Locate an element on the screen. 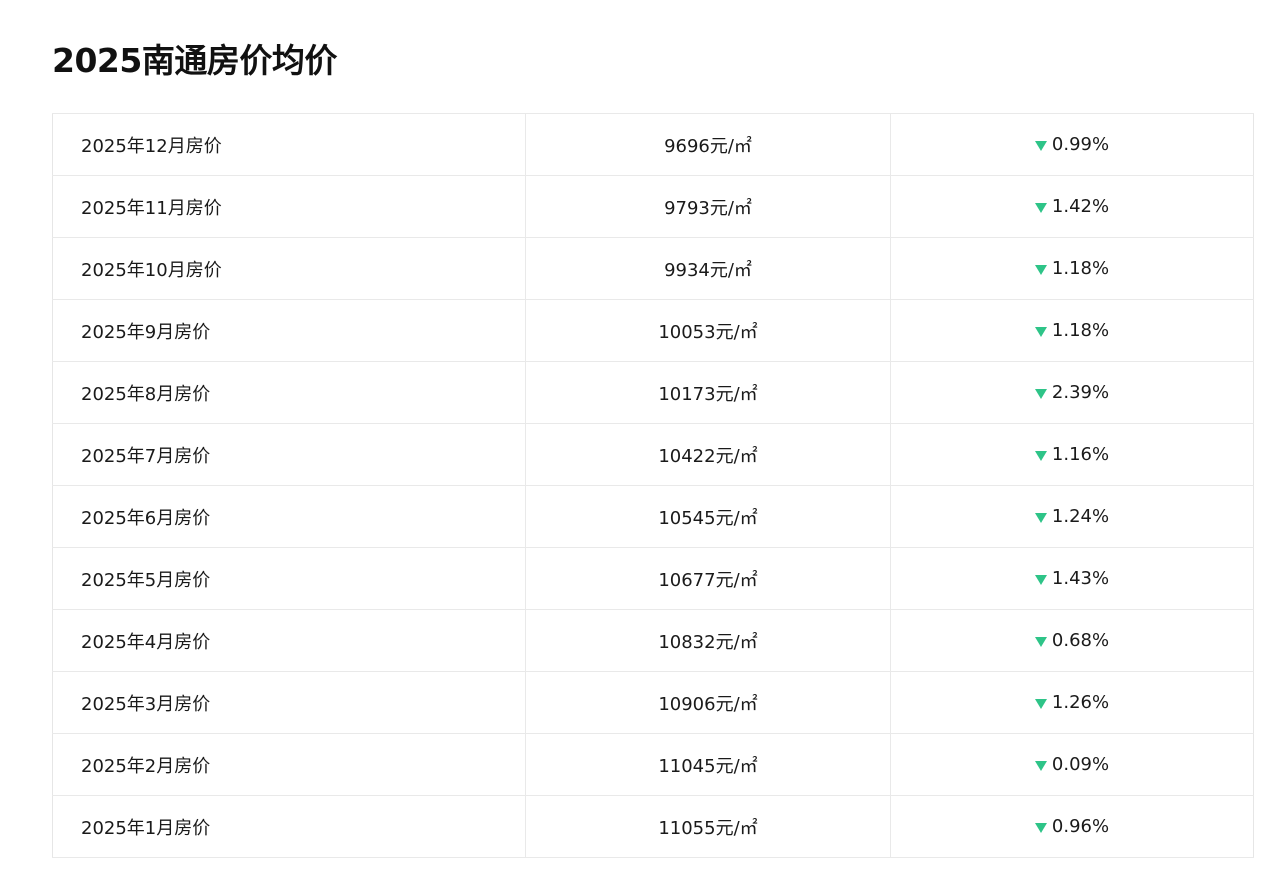 The height and width of the screenshot is (876, 1280). change-value: 2.39% is located at coordinates (1080, 392).